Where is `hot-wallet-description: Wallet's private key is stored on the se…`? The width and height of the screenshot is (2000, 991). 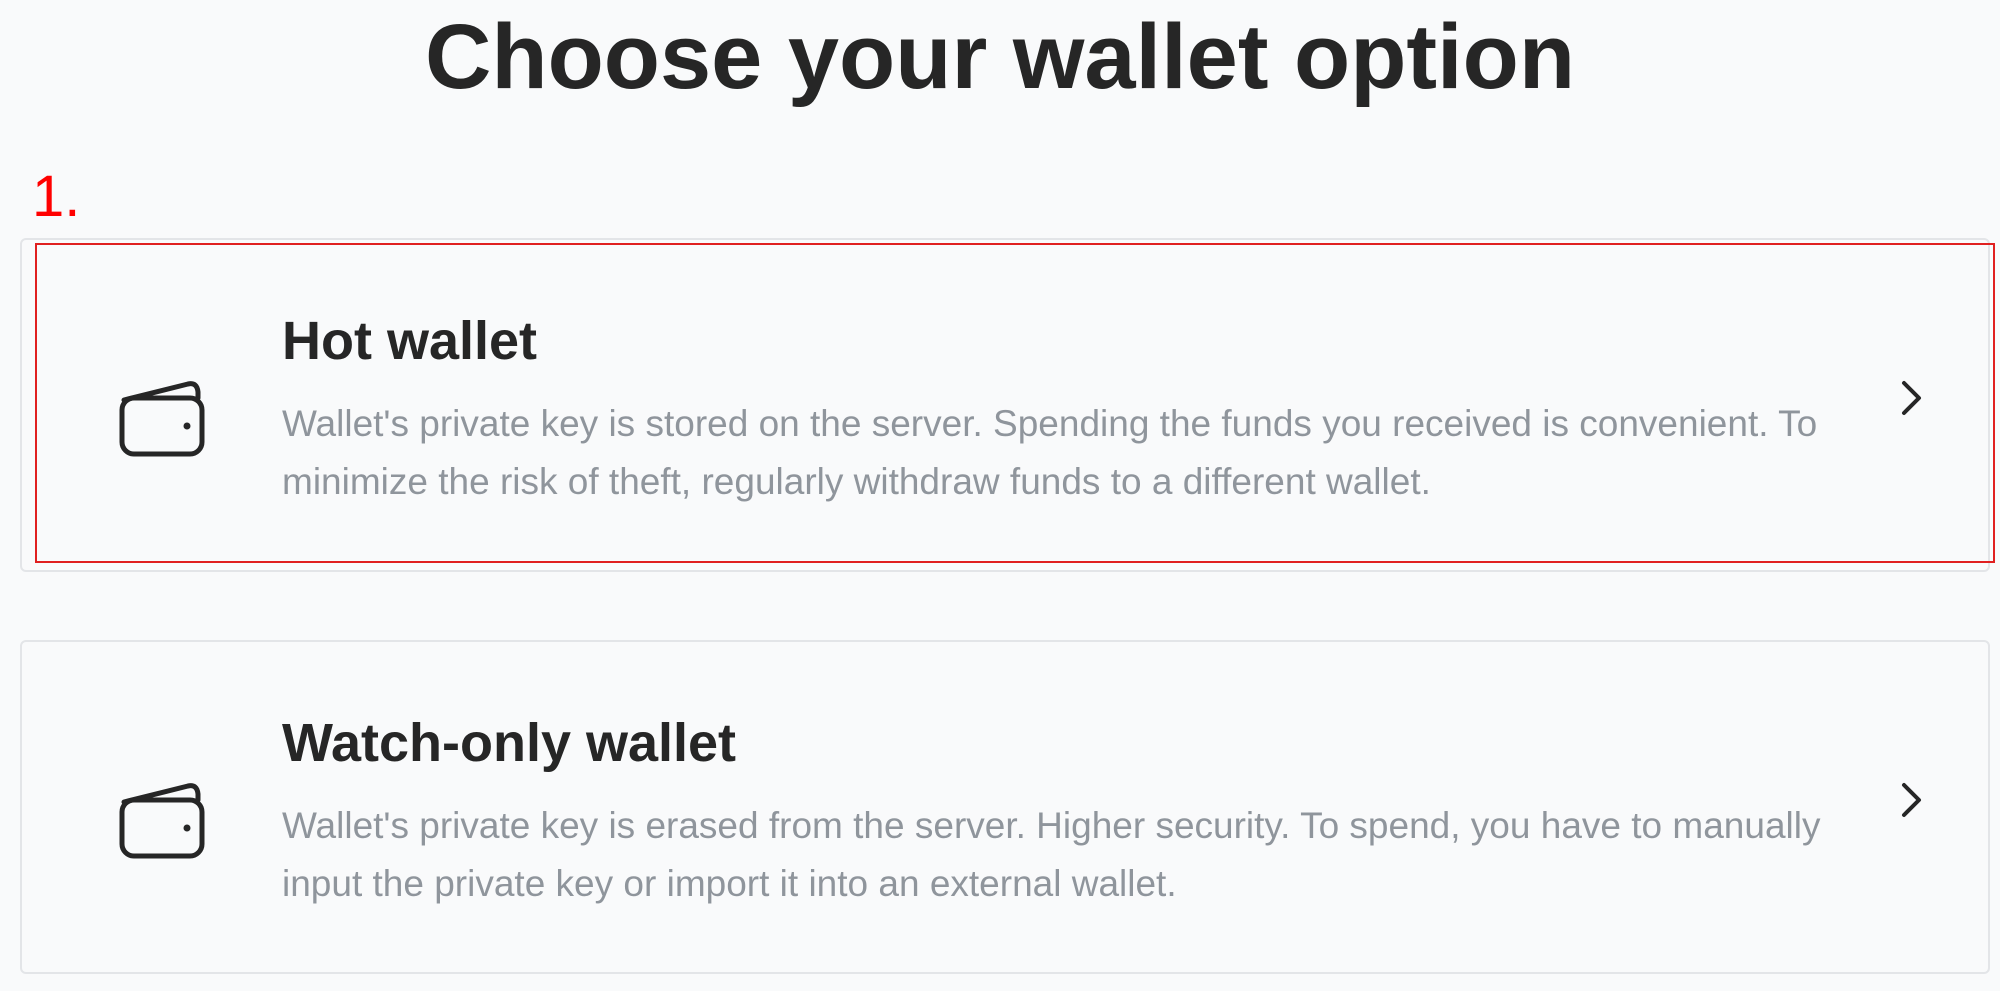
hot-wallet-description: Wallet's private key is stored on the se… is located at coordinates (1050, 452).